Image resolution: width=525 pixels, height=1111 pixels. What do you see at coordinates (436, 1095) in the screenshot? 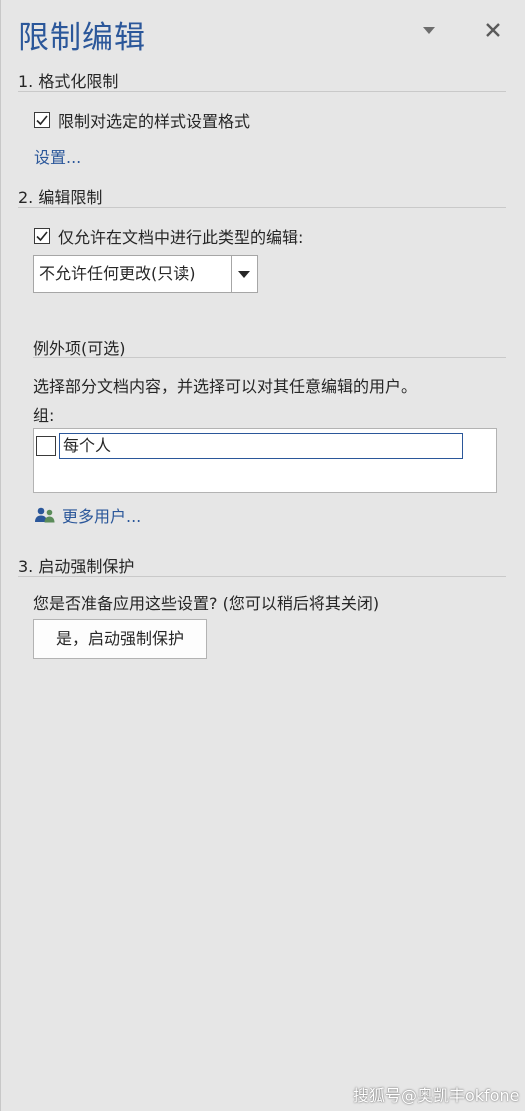
I see `watermark: 搜狐号@奥凯丰okfone` at bounding box center [436, 1095].